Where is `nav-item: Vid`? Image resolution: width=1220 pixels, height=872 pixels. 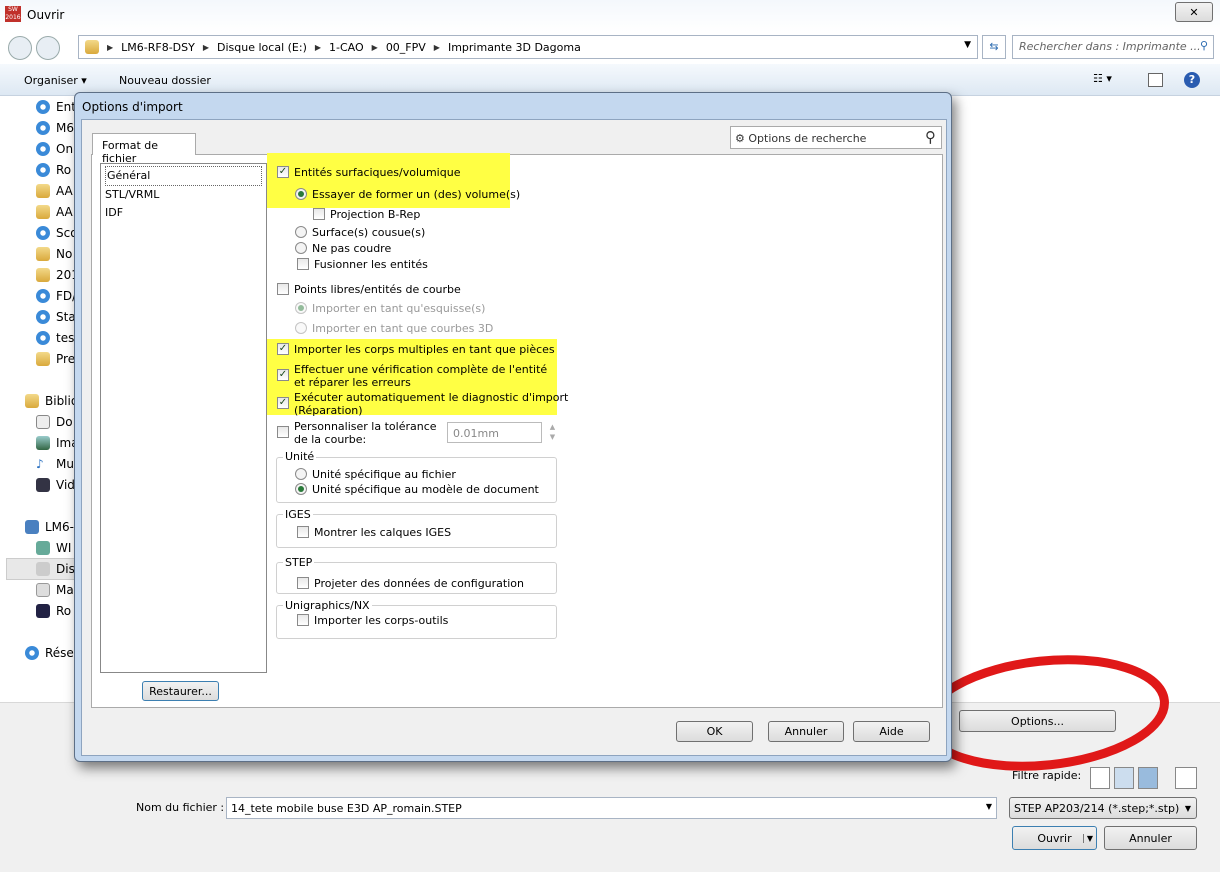 nav-item: Vid is located at coordinates (55, 485).